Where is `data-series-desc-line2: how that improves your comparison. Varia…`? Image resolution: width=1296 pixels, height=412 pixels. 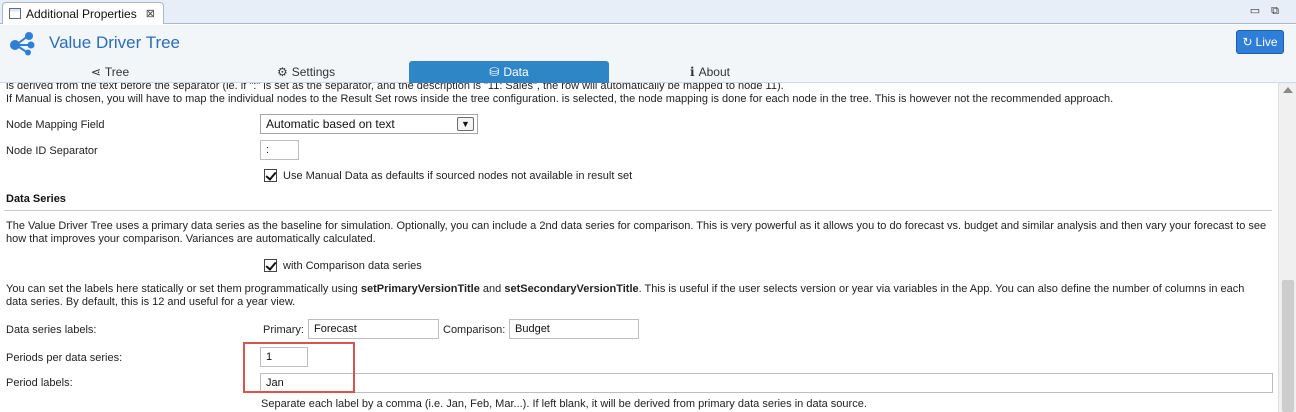 data-series-desc-line2: how that improves your comparison. Varia… is located at coordinates (191, 239).